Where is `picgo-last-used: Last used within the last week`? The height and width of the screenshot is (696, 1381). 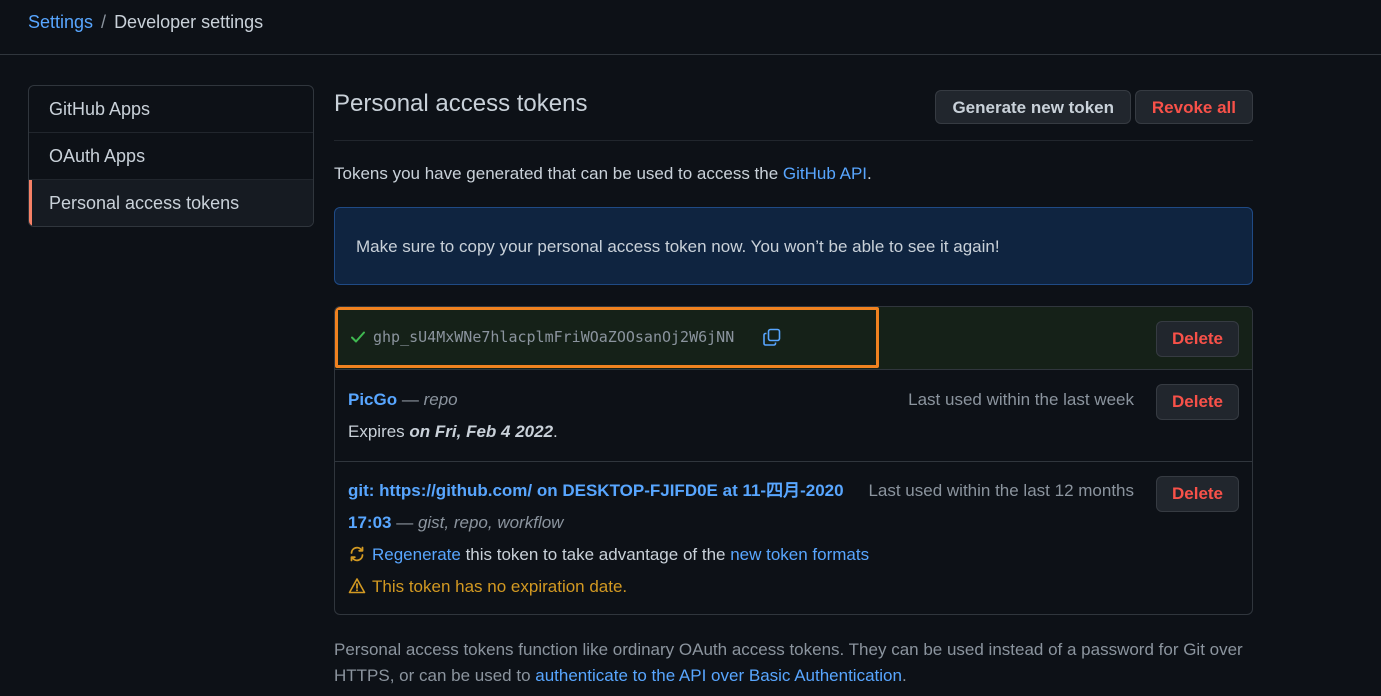
picgo-last-used: Last used within the last week is located at coordinates (1021, 399).